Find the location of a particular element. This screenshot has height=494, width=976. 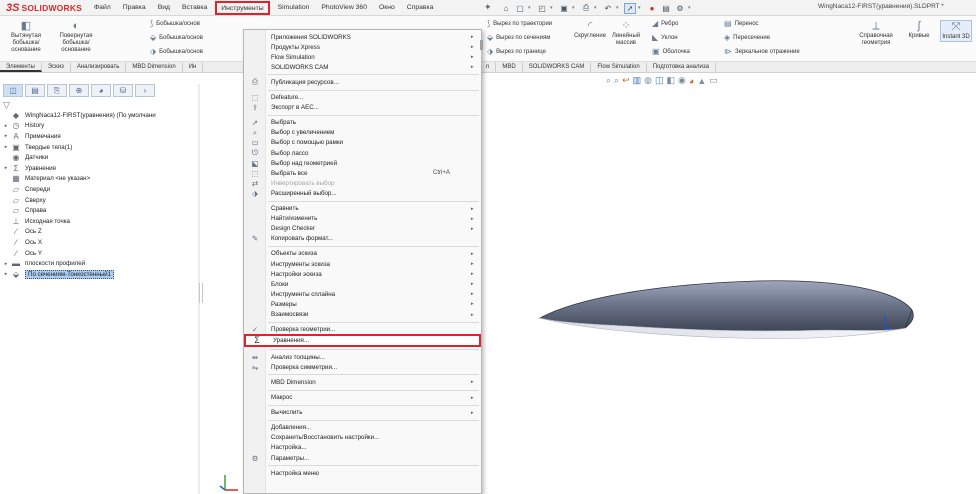

save-icon: ▣ is located at coordinates (564, 8).